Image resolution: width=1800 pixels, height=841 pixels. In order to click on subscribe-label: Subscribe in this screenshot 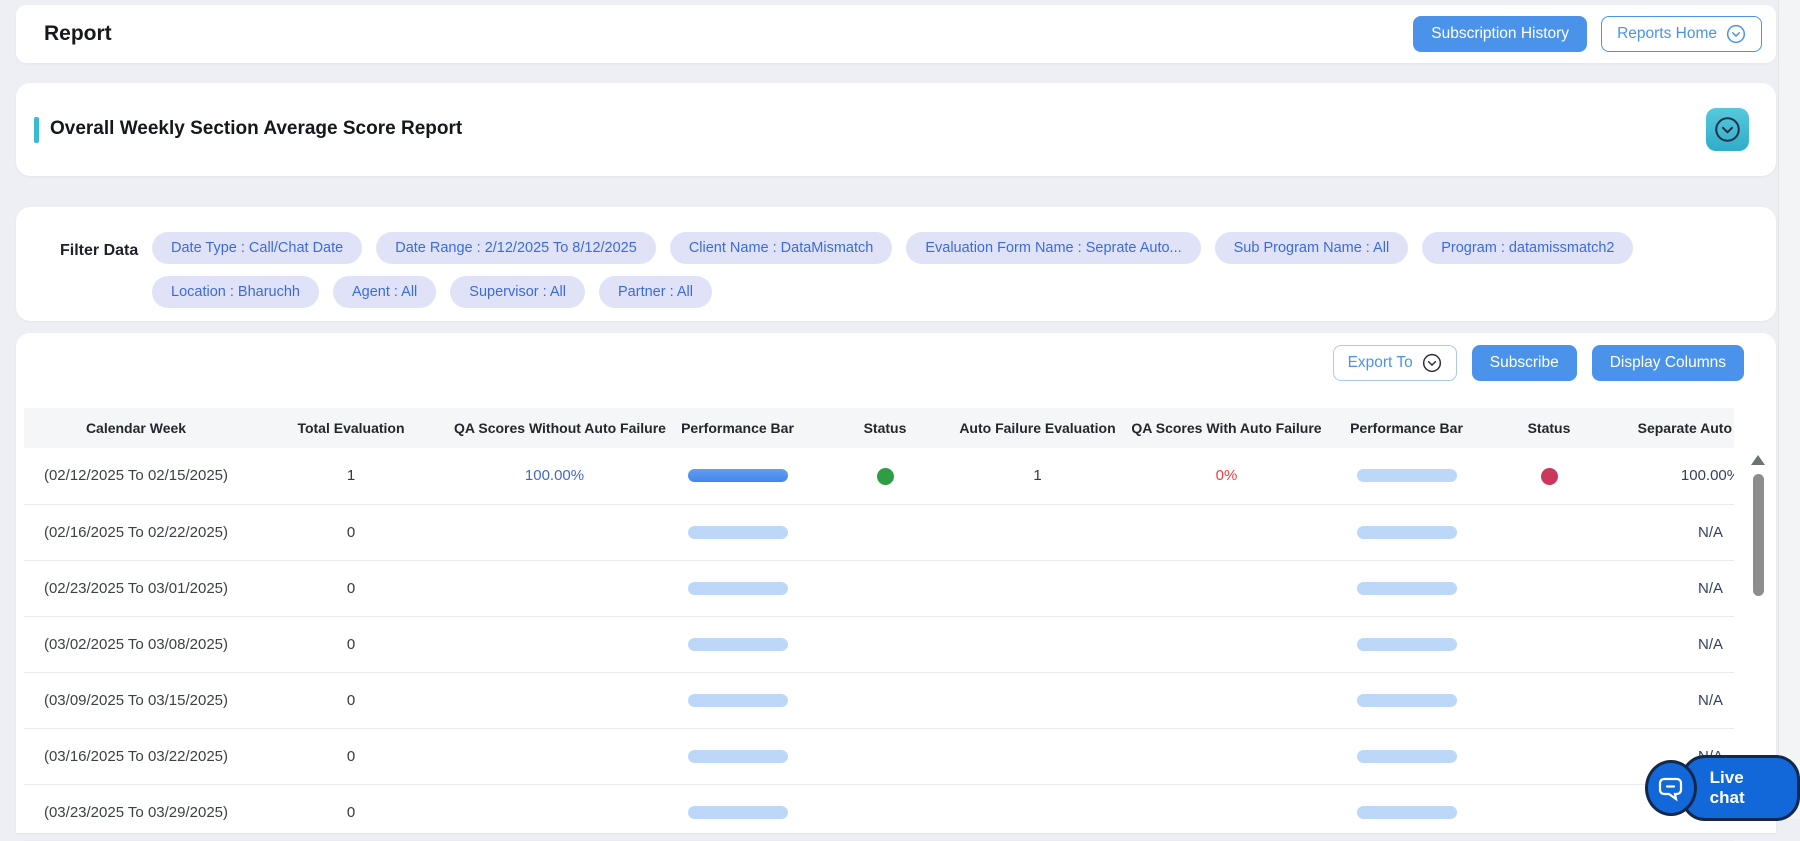, I will do `click(1524, 362)`.